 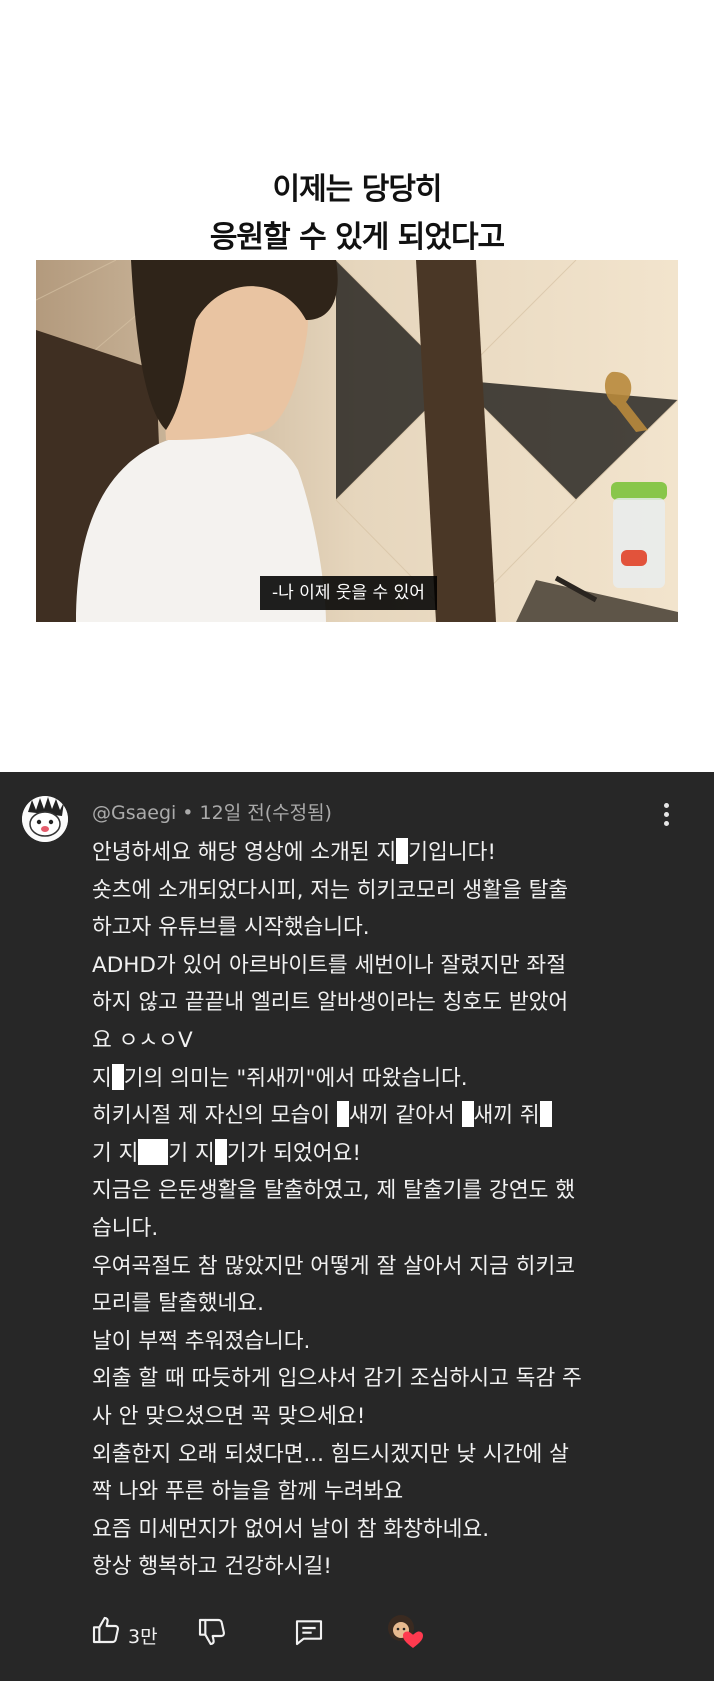 What do you see at coordinates (666, 815) in the screenshot?
I see `more-vertical-icon` at bounding box center [666, 815].